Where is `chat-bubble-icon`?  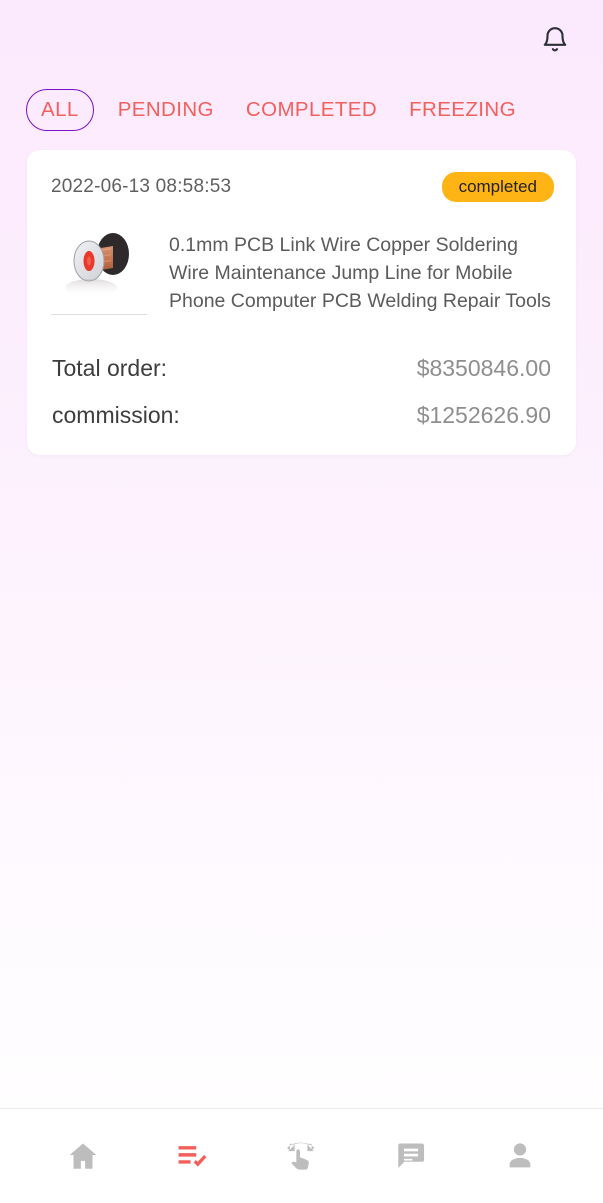
chat-bubble-icon is located at coordinates (411, 1156).